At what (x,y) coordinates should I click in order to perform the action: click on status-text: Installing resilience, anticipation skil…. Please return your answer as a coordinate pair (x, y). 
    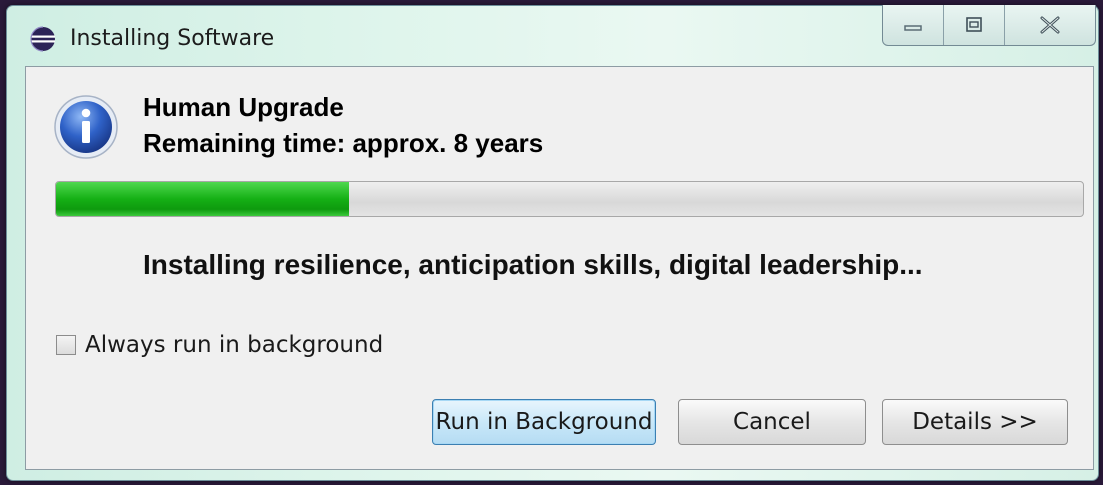
    Looking at the image, I should click on (533, 264).